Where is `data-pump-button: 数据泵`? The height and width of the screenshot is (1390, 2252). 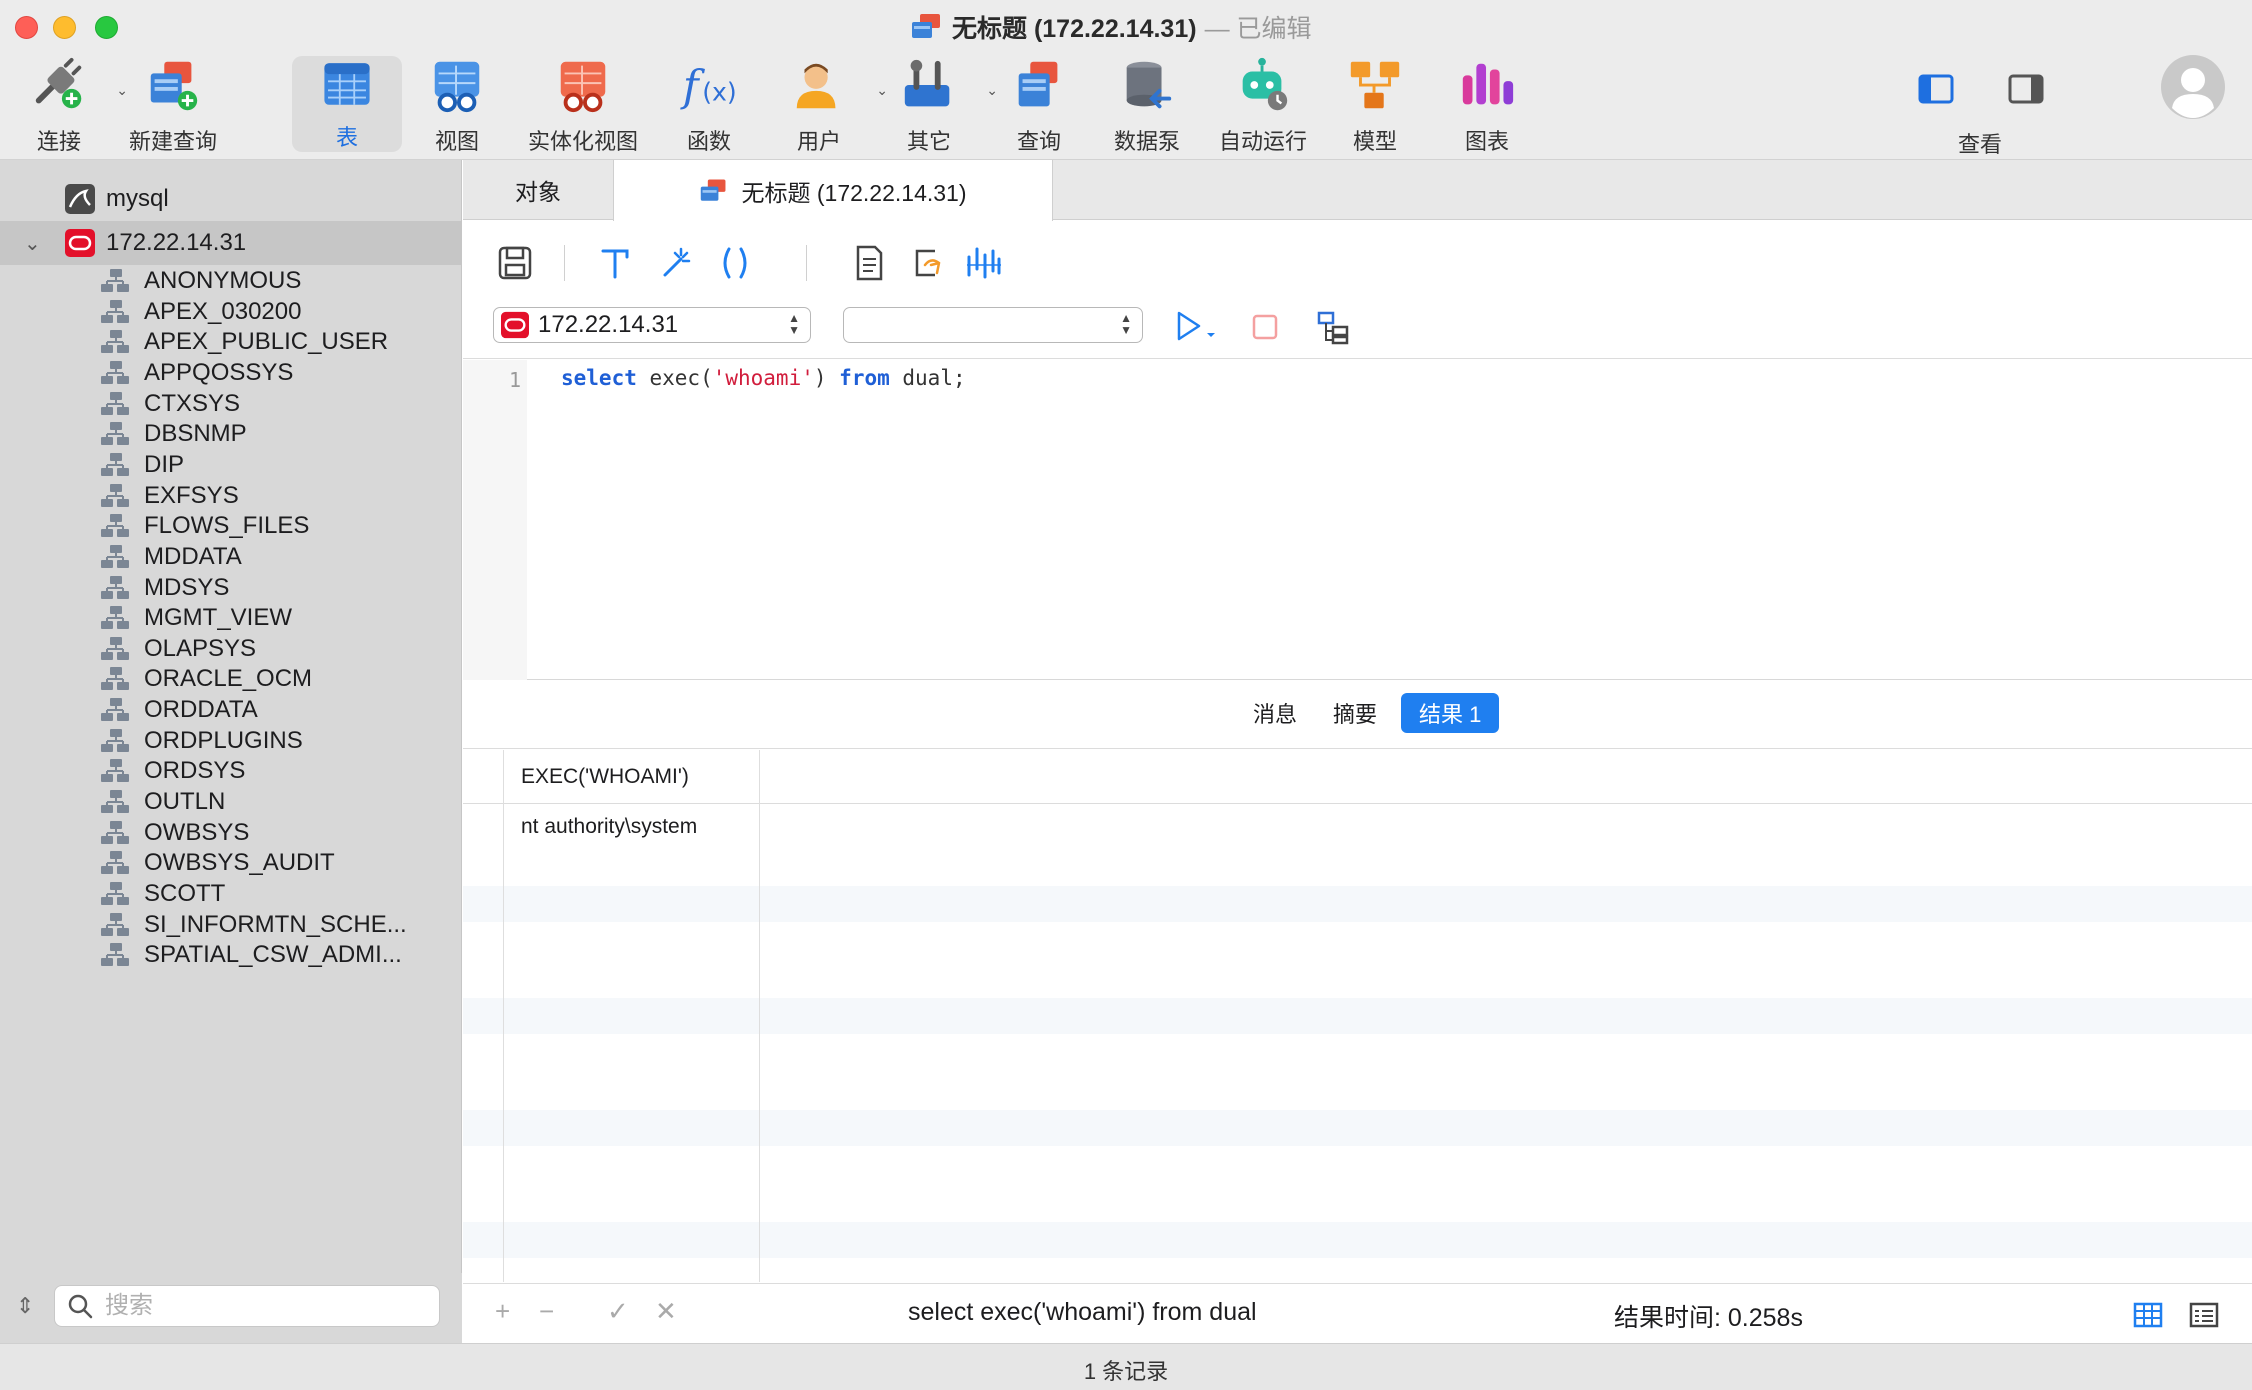 data-pump-button: 数据泵 is located at coordinates (1147, 106).